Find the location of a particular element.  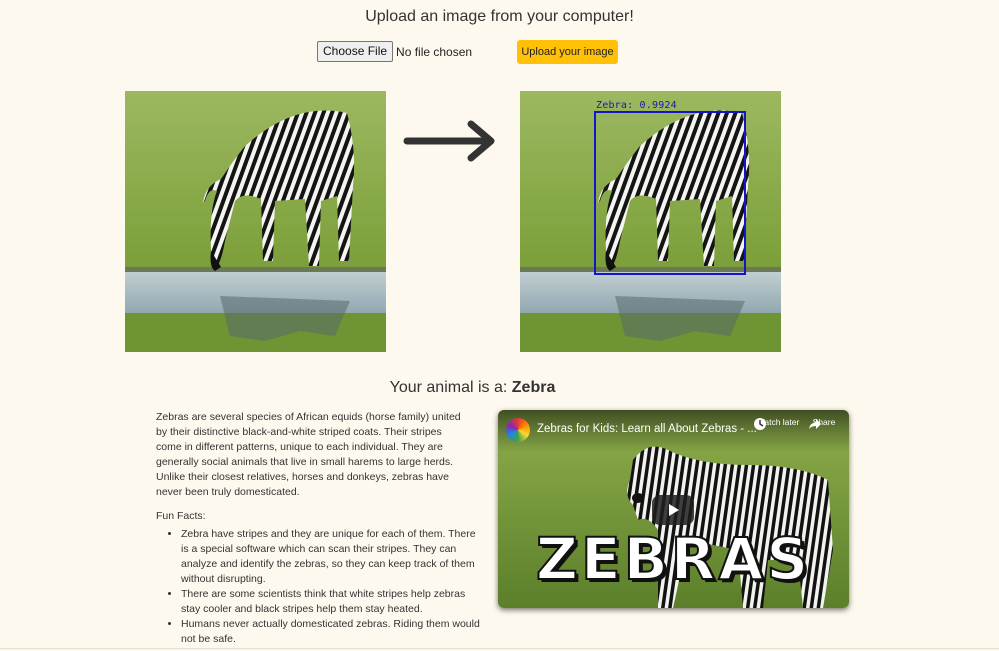

file-input: Choose File No file chosen is located at coordinates (394, 51).